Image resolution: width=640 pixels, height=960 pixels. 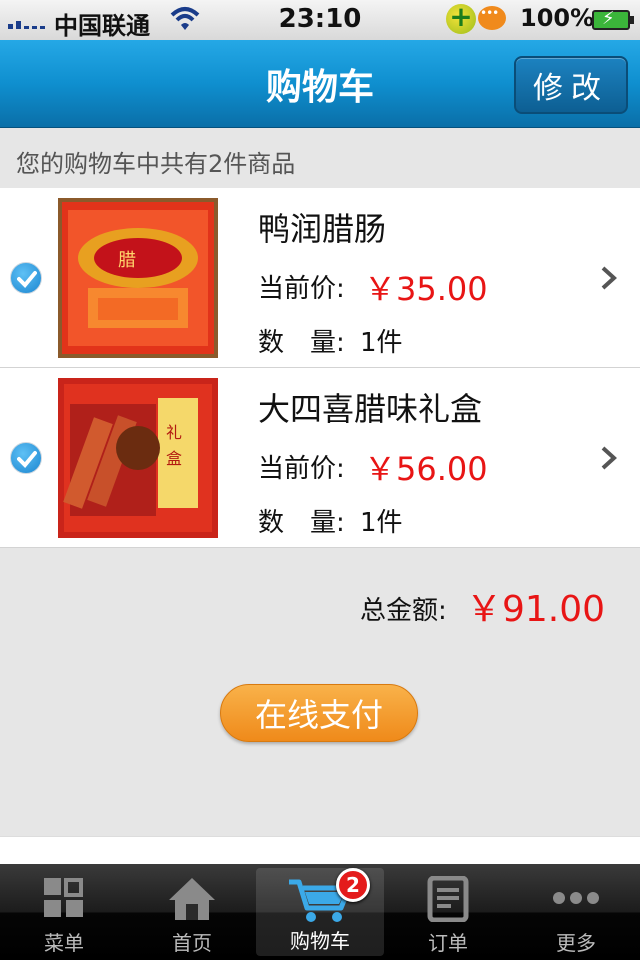 I want to click on tab-home: 首页, so click(x=192, y=912).